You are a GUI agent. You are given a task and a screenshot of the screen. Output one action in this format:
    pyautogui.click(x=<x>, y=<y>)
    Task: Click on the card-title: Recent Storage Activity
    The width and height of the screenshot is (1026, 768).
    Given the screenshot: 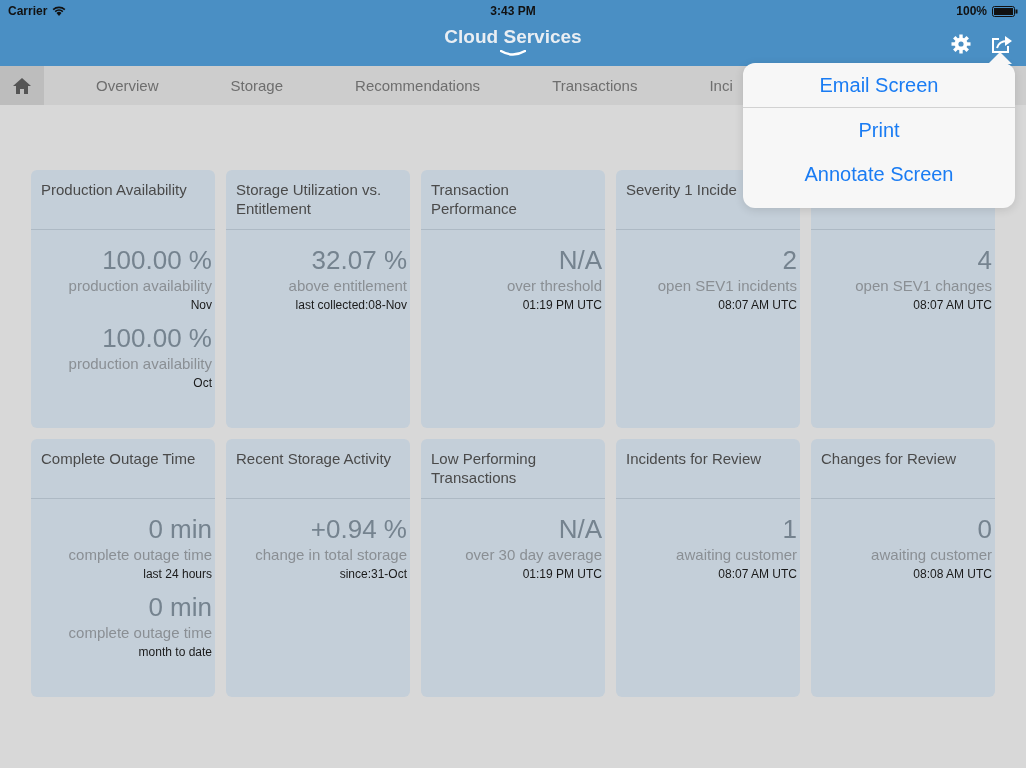 What is the action you would take?
    pyautogui.click(x=314, y=458)
    